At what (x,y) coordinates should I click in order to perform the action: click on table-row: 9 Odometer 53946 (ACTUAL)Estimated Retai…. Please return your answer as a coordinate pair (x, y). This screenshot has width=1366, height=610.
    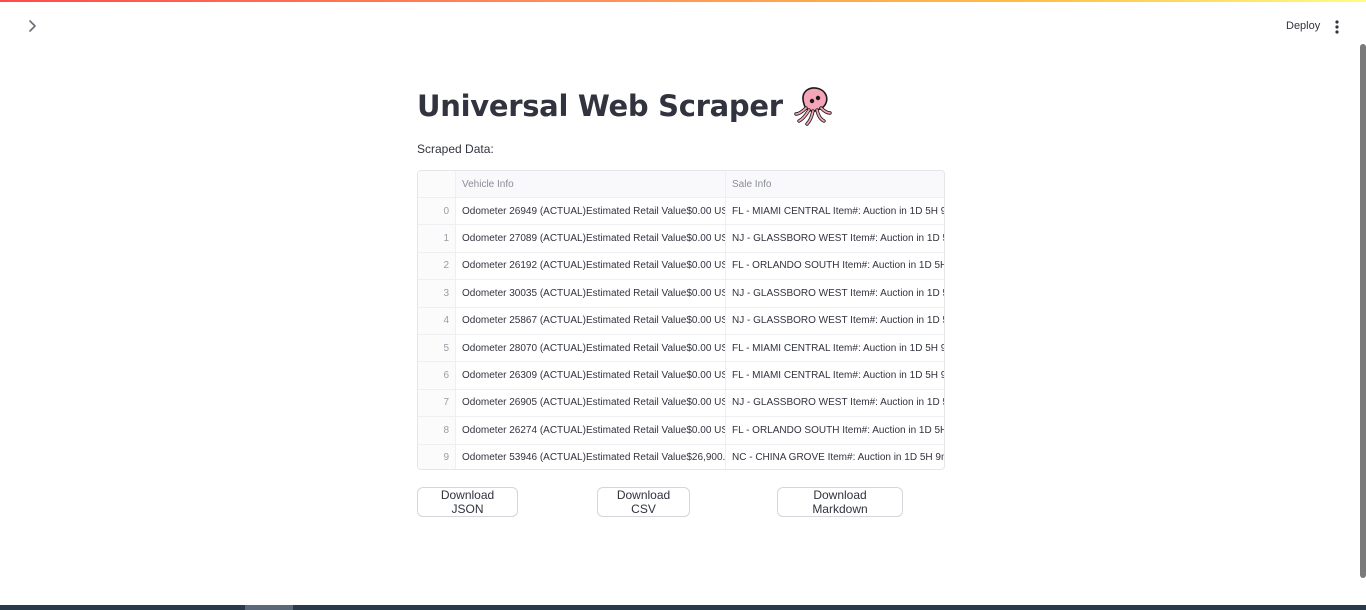
    Looking at the image, I should click on (681, 456).